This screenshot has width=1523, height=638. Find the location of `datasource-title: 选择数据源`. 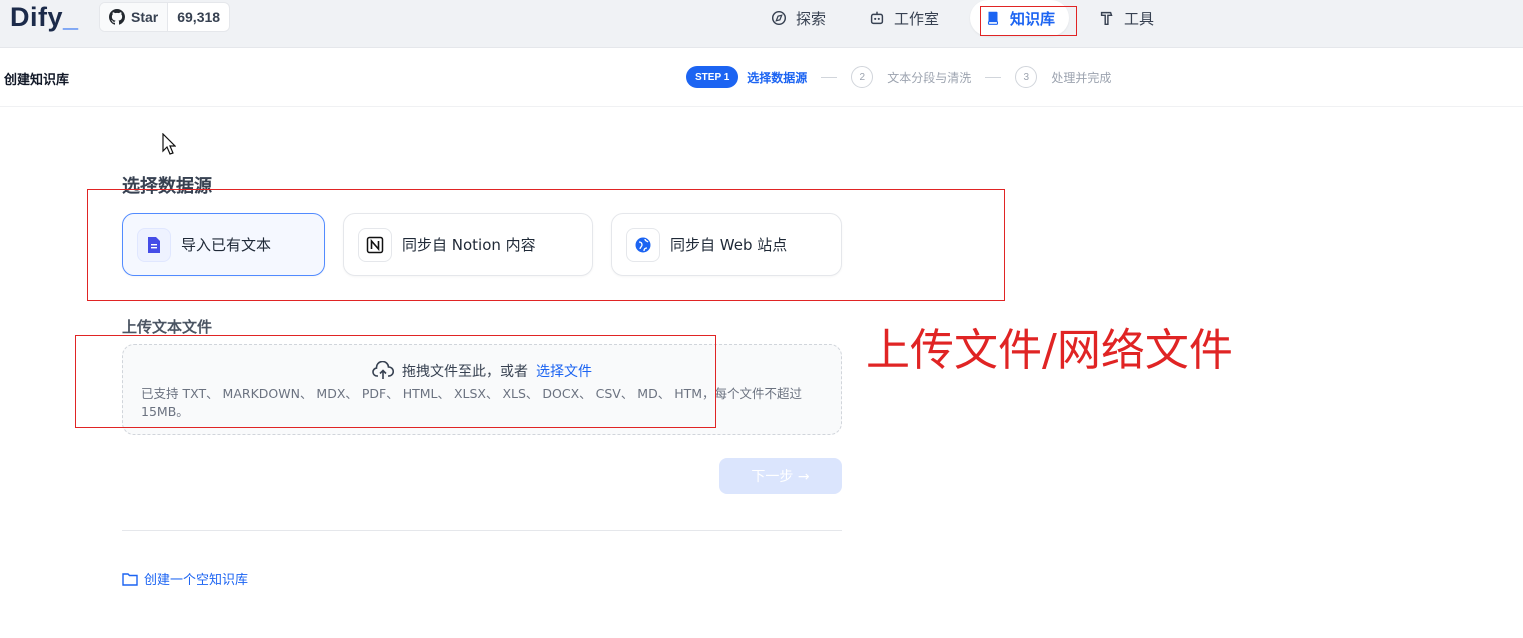

datasource-title: 选择数据源 is located at coordinates (167, 186).